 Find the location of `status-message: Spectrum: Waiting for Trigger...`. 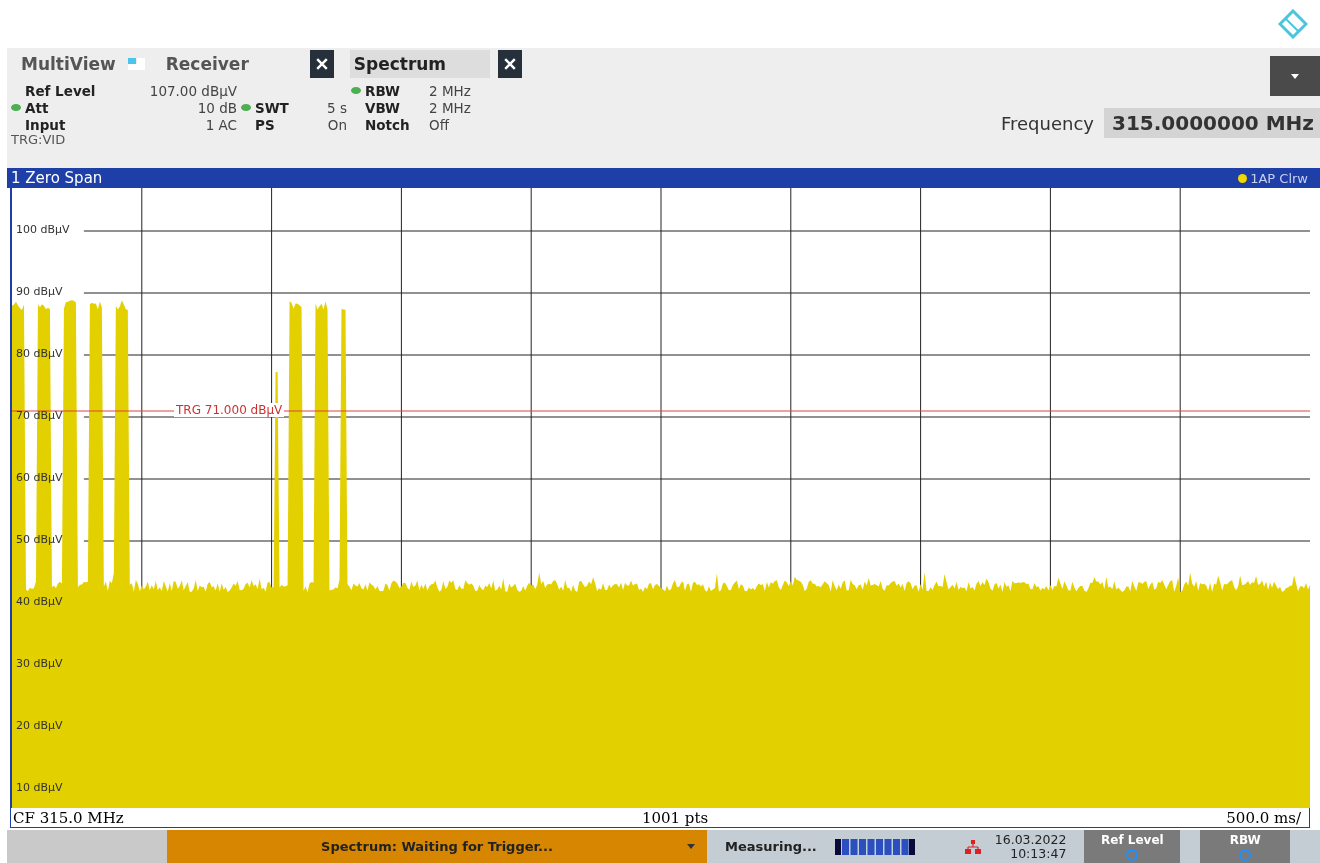

status-message: Spectrum: Waiting for Trigger... is located at coordinates (437, 846).